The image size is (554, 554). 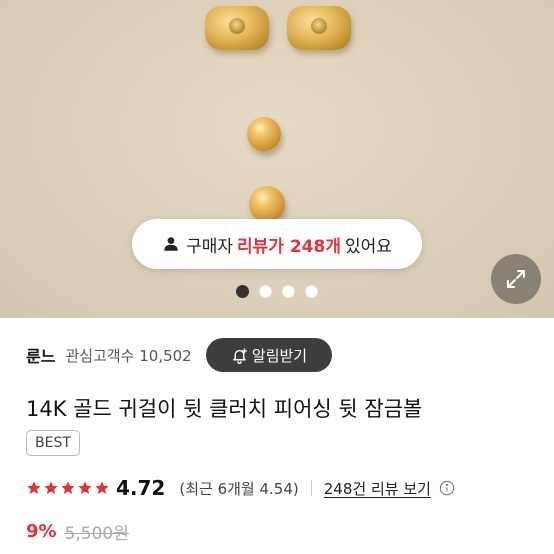 What do you see at coordinates (210, 246) in the screenshot?
I see `review-pill-prefix: 구매자` at bounding box center [210, 246].